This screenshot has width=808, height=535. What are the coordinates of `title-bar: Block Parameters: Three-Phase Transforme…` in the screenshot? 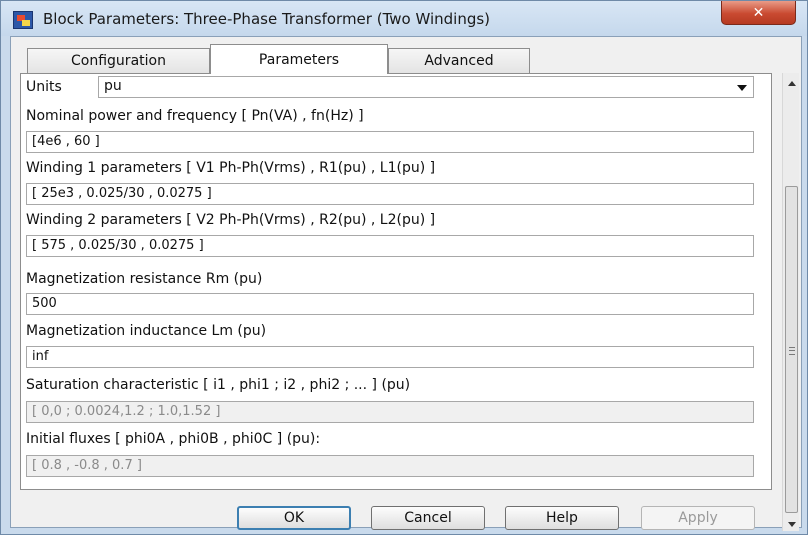 It's located at (404, 18).